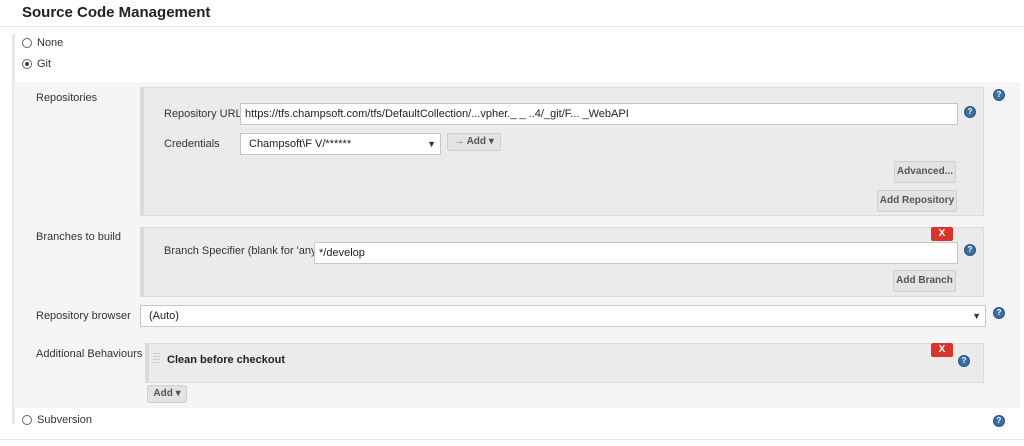 The image size is (1024, 446). What do you see at coordinates (970, 112) in the screenshot?
I see `repository-url-help-icon: ?` at bounding box center [970, 112].